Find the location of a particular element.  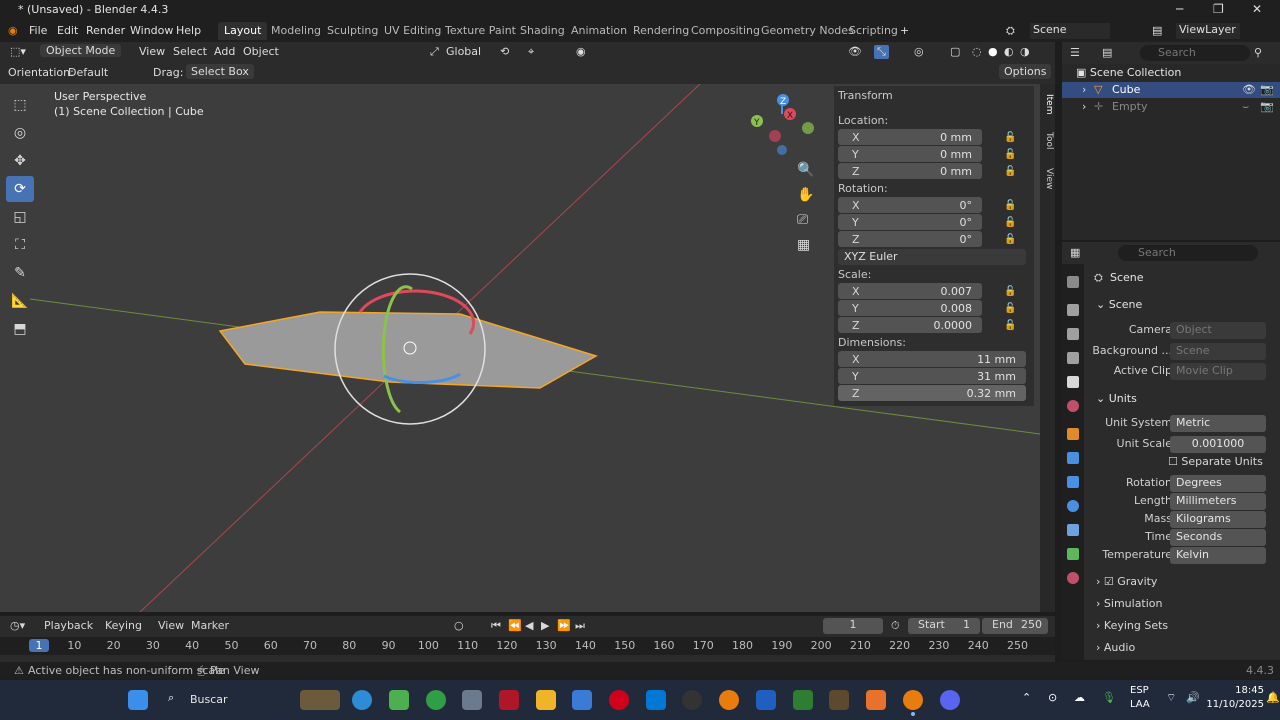

viewlayer-selector: ViewLayer is located at coordinates (1208, 31).